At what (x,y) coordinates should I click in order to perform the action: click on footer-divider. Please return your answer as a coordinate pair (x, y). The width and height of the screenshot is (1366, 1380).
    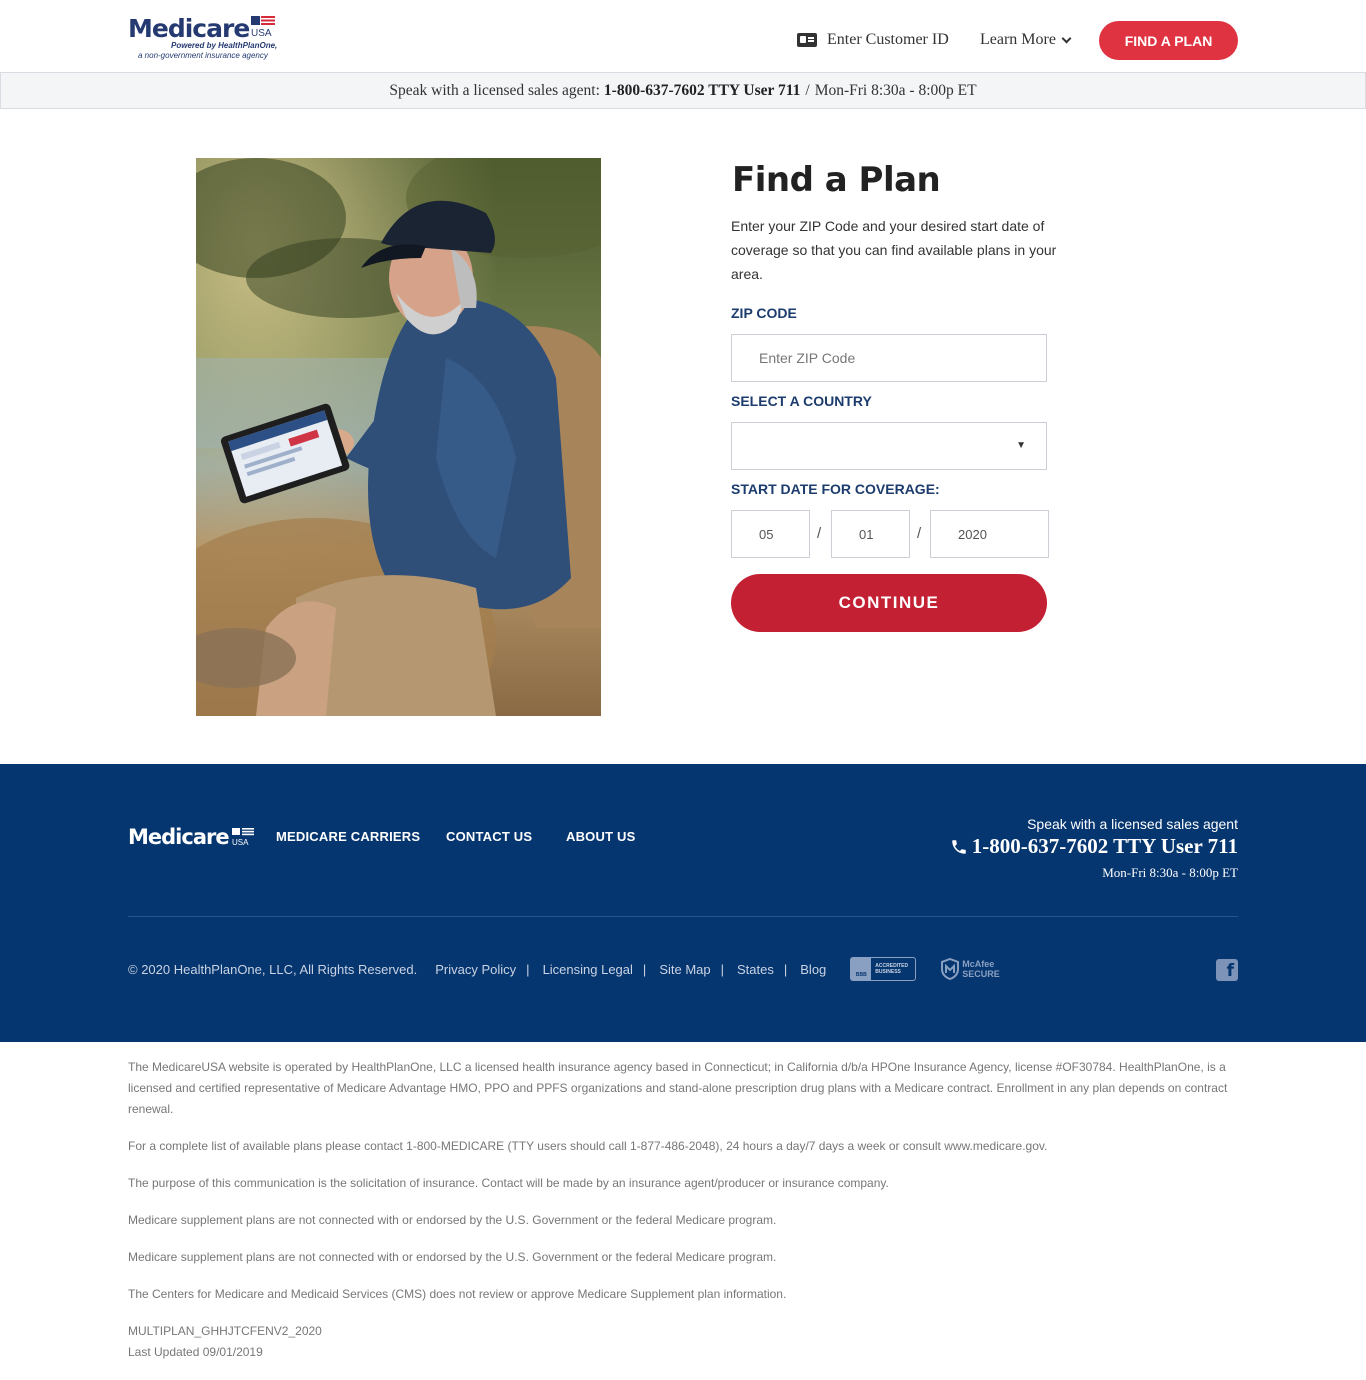
    Looking at the image, I should click on (683, 916).